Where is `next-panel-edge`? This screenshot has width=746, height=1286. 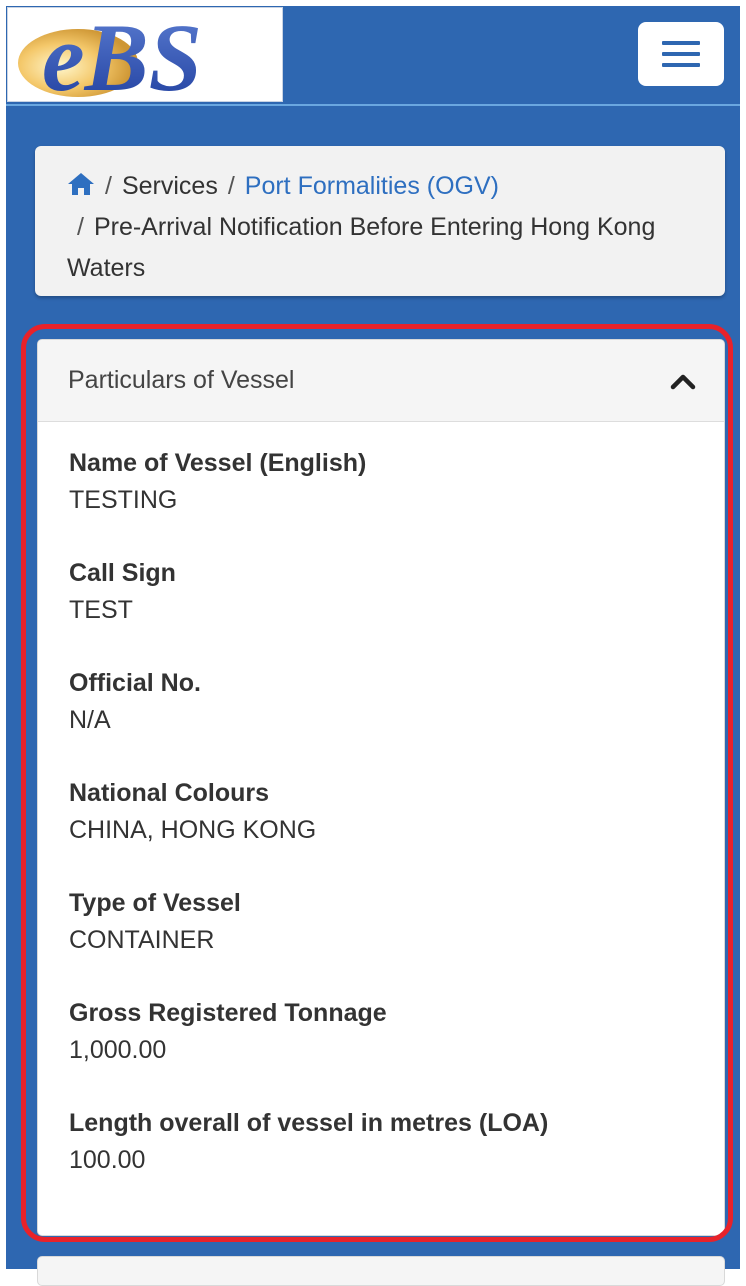
next-panel-edge is located at coordinates (381, 1271).